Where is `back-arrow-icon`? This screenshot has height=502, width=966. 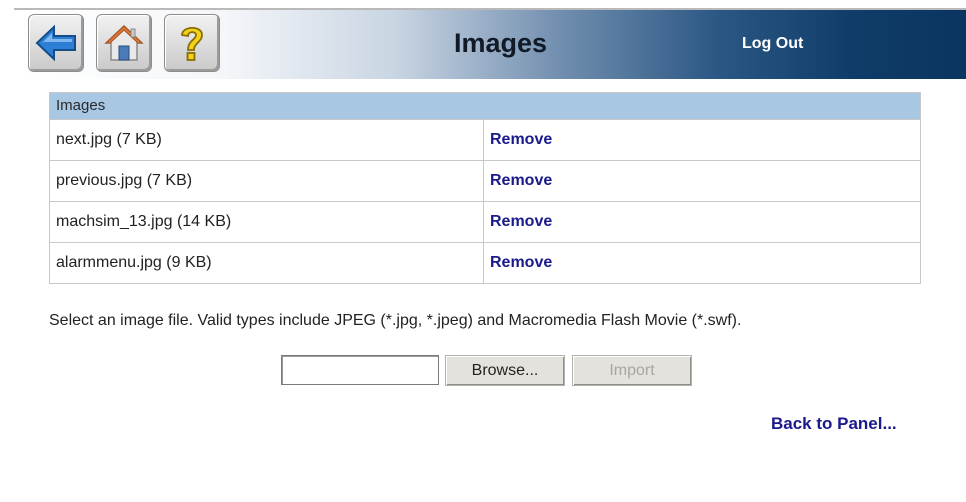 back-arrow-icon is located at coordinates (55, 43).